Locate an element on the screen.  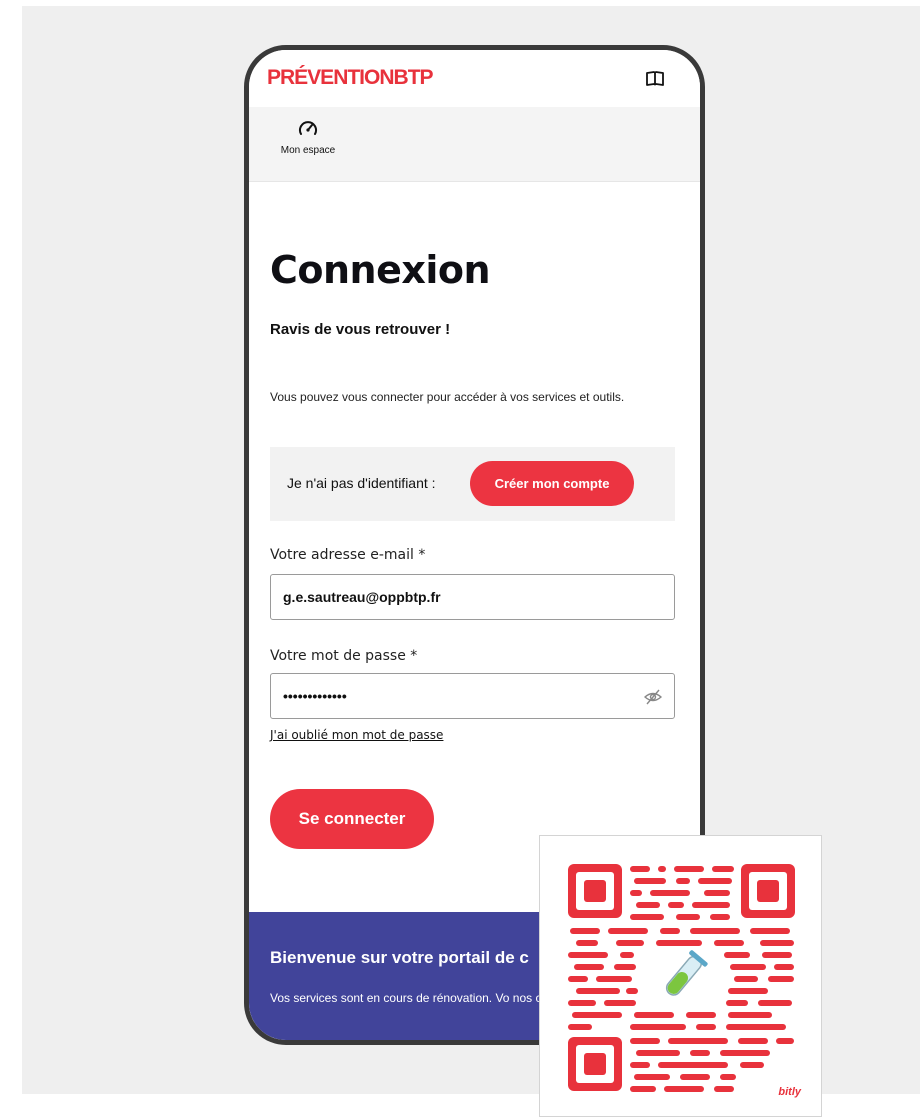
qr-code-card: bitly is located at coordinates (680, 976).